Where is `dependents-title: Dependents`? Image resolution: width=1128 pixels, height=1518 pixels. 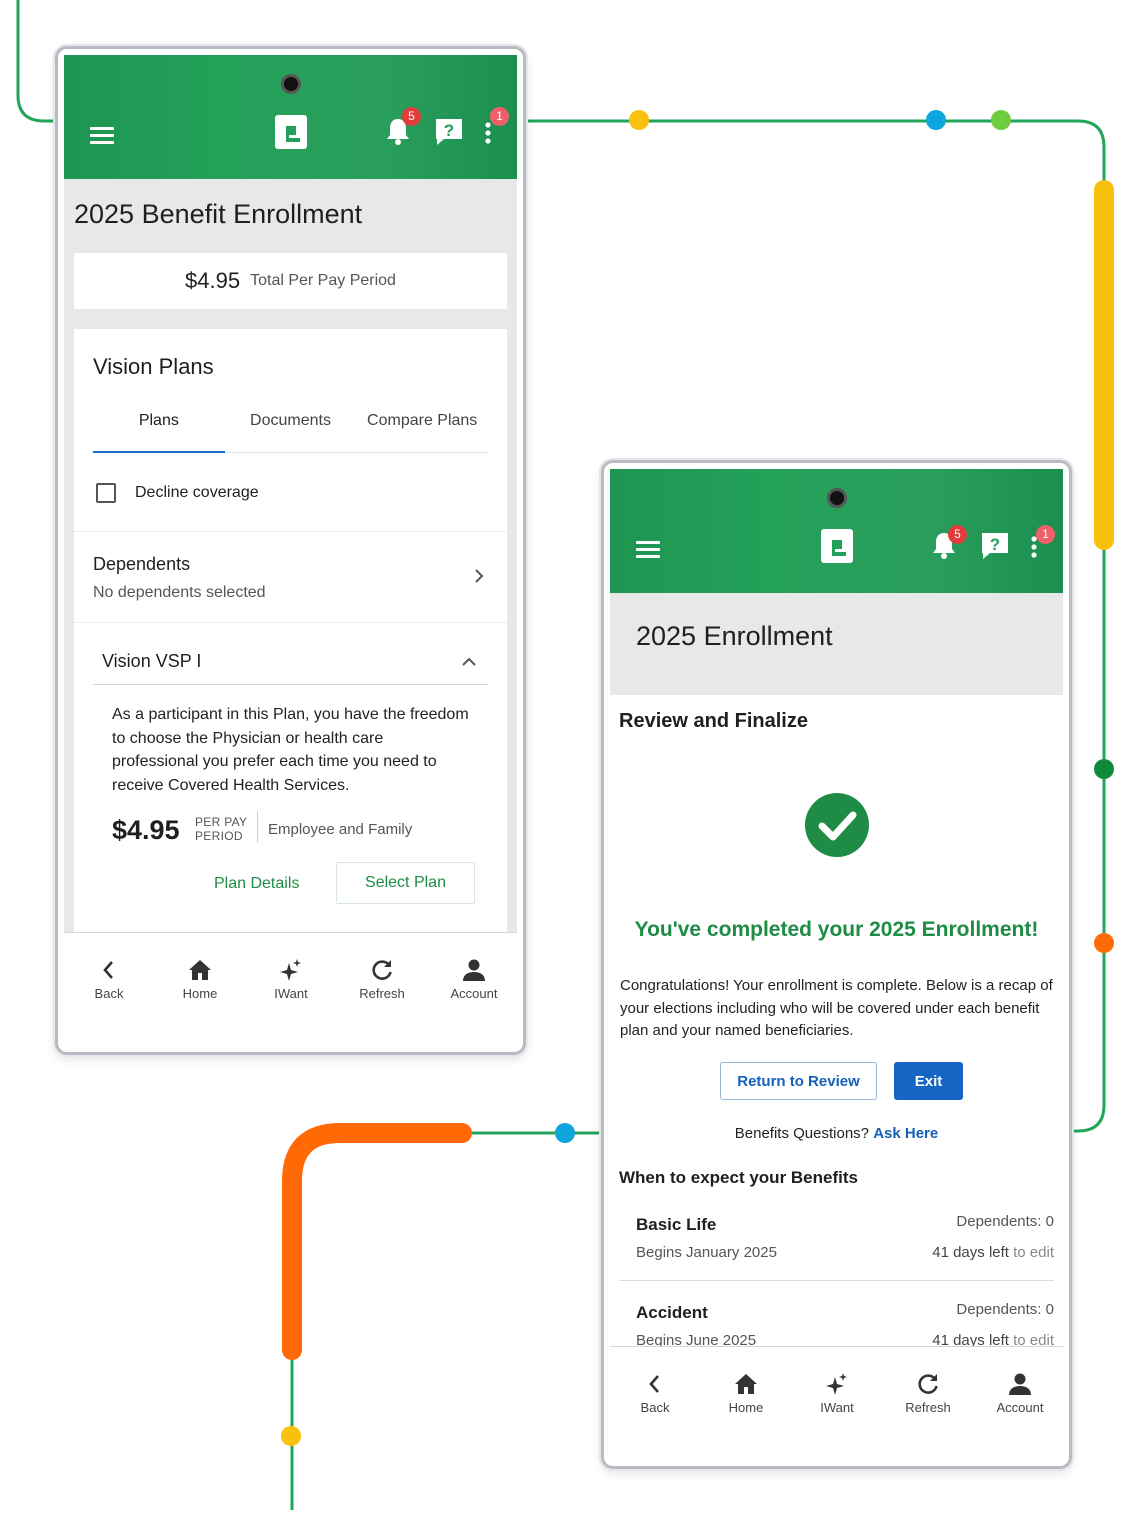 dependents-title: Dependents is located at coordinates (142, 564).